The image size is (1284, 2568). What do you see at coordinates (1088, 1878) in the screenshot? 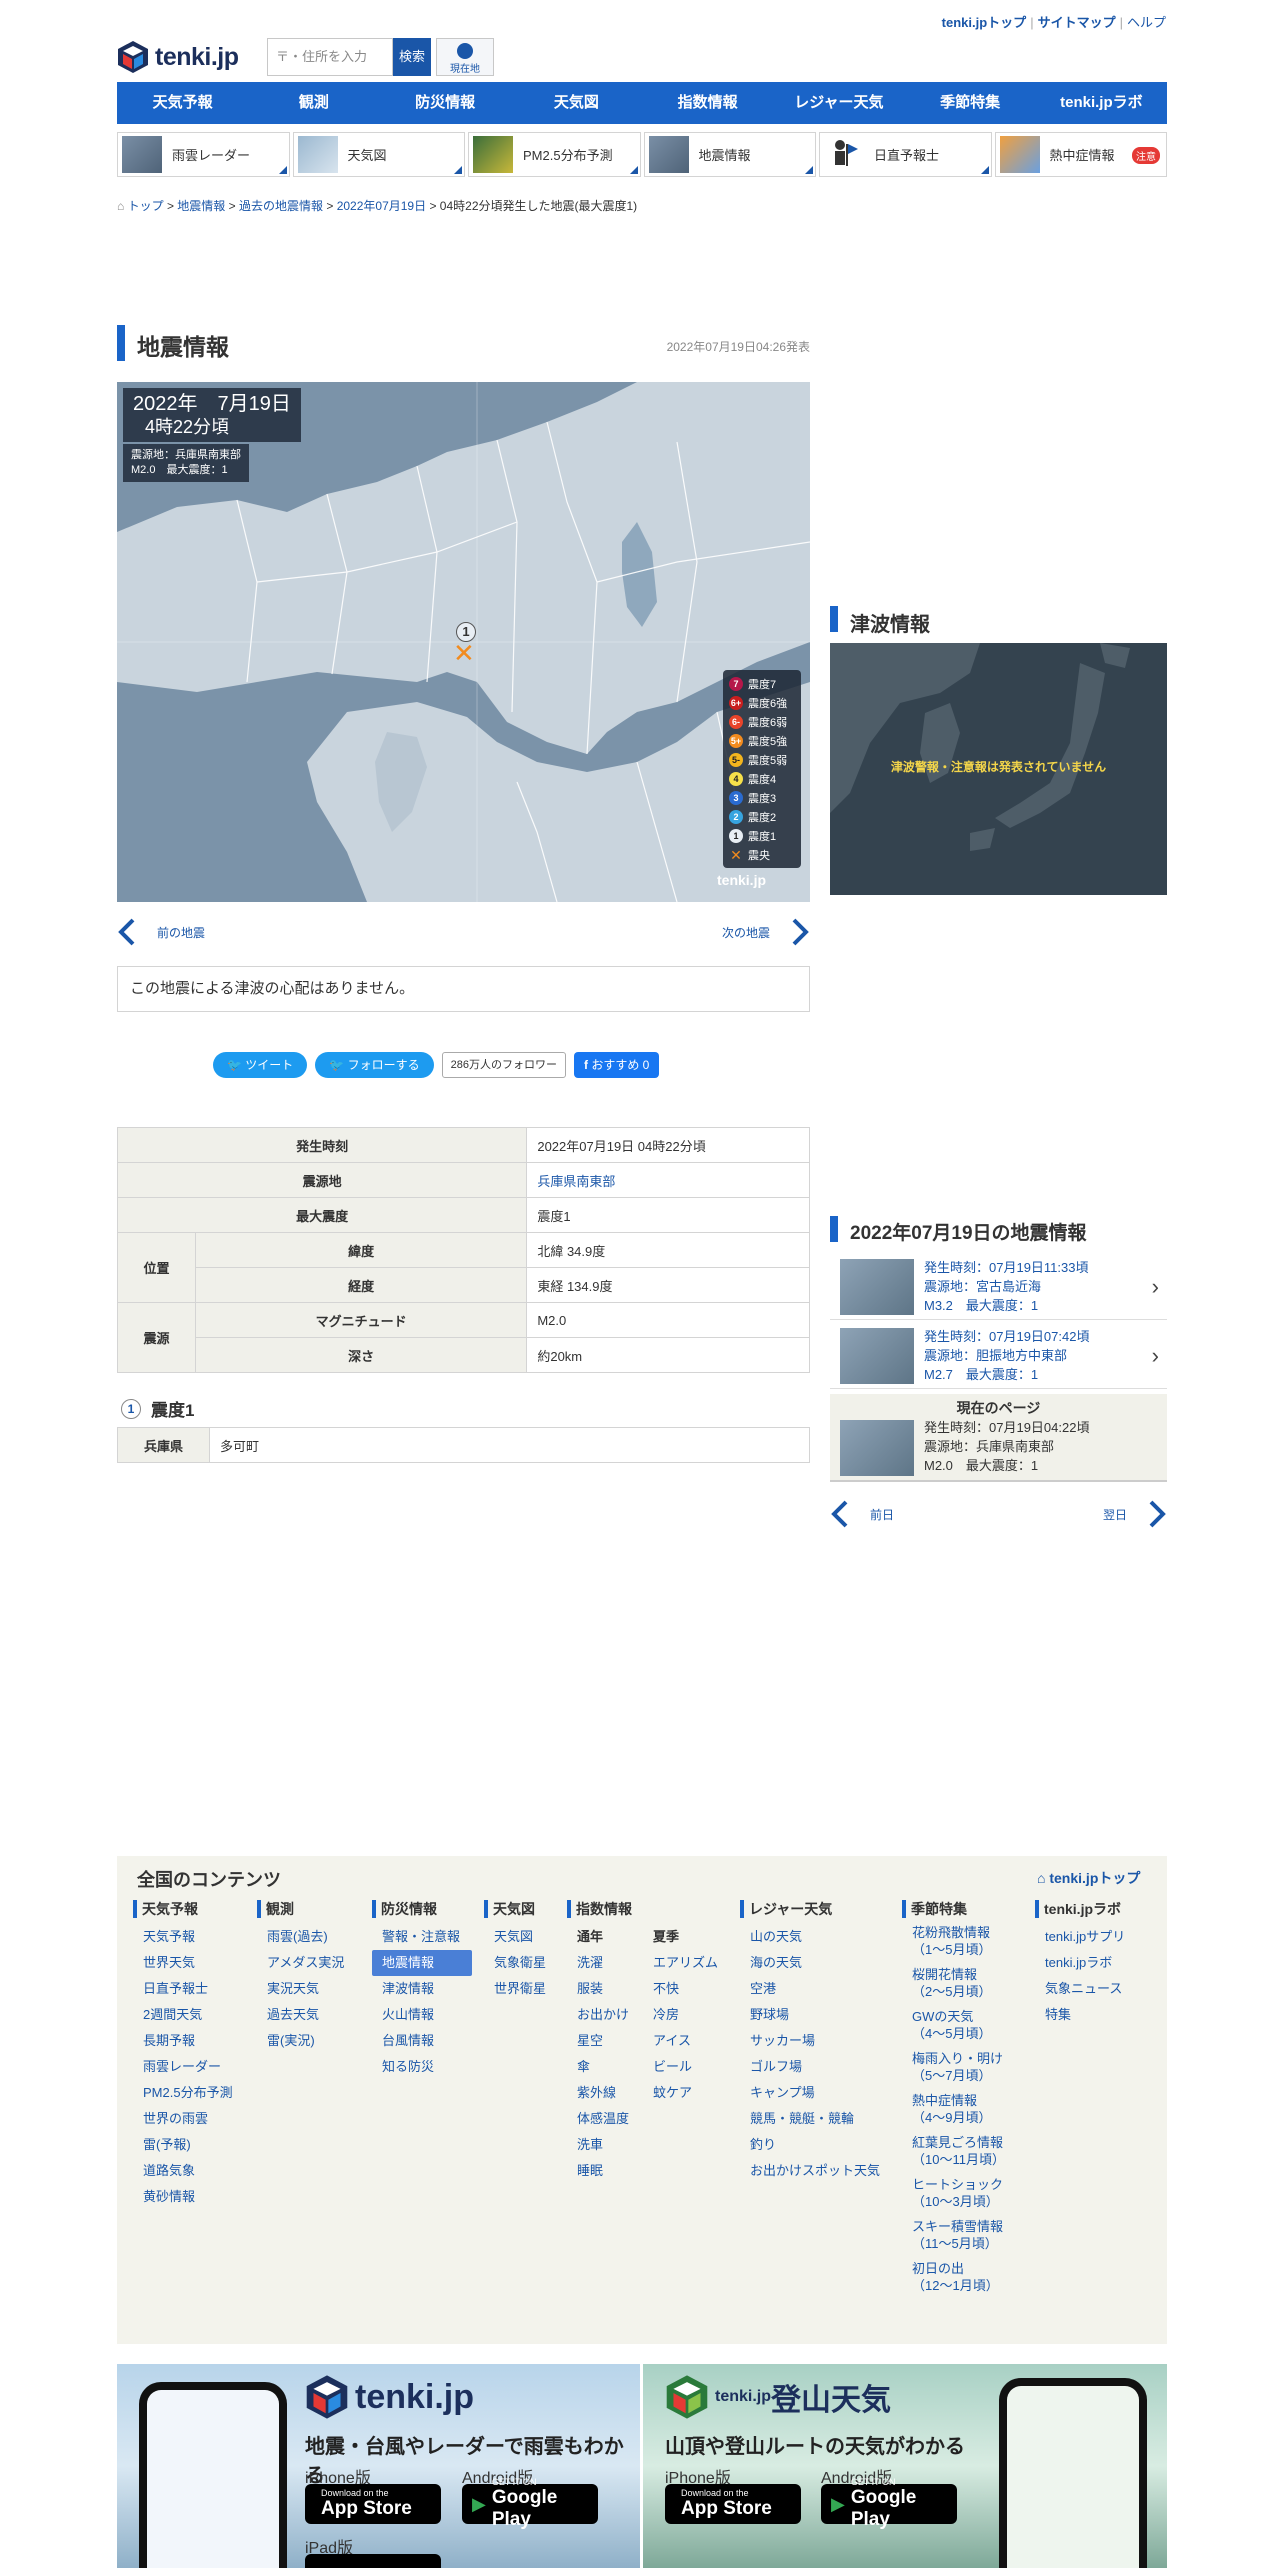
I see `footer-top-link: ⌂ tenki.jpトップ` at bounding box center [1088, 1878].